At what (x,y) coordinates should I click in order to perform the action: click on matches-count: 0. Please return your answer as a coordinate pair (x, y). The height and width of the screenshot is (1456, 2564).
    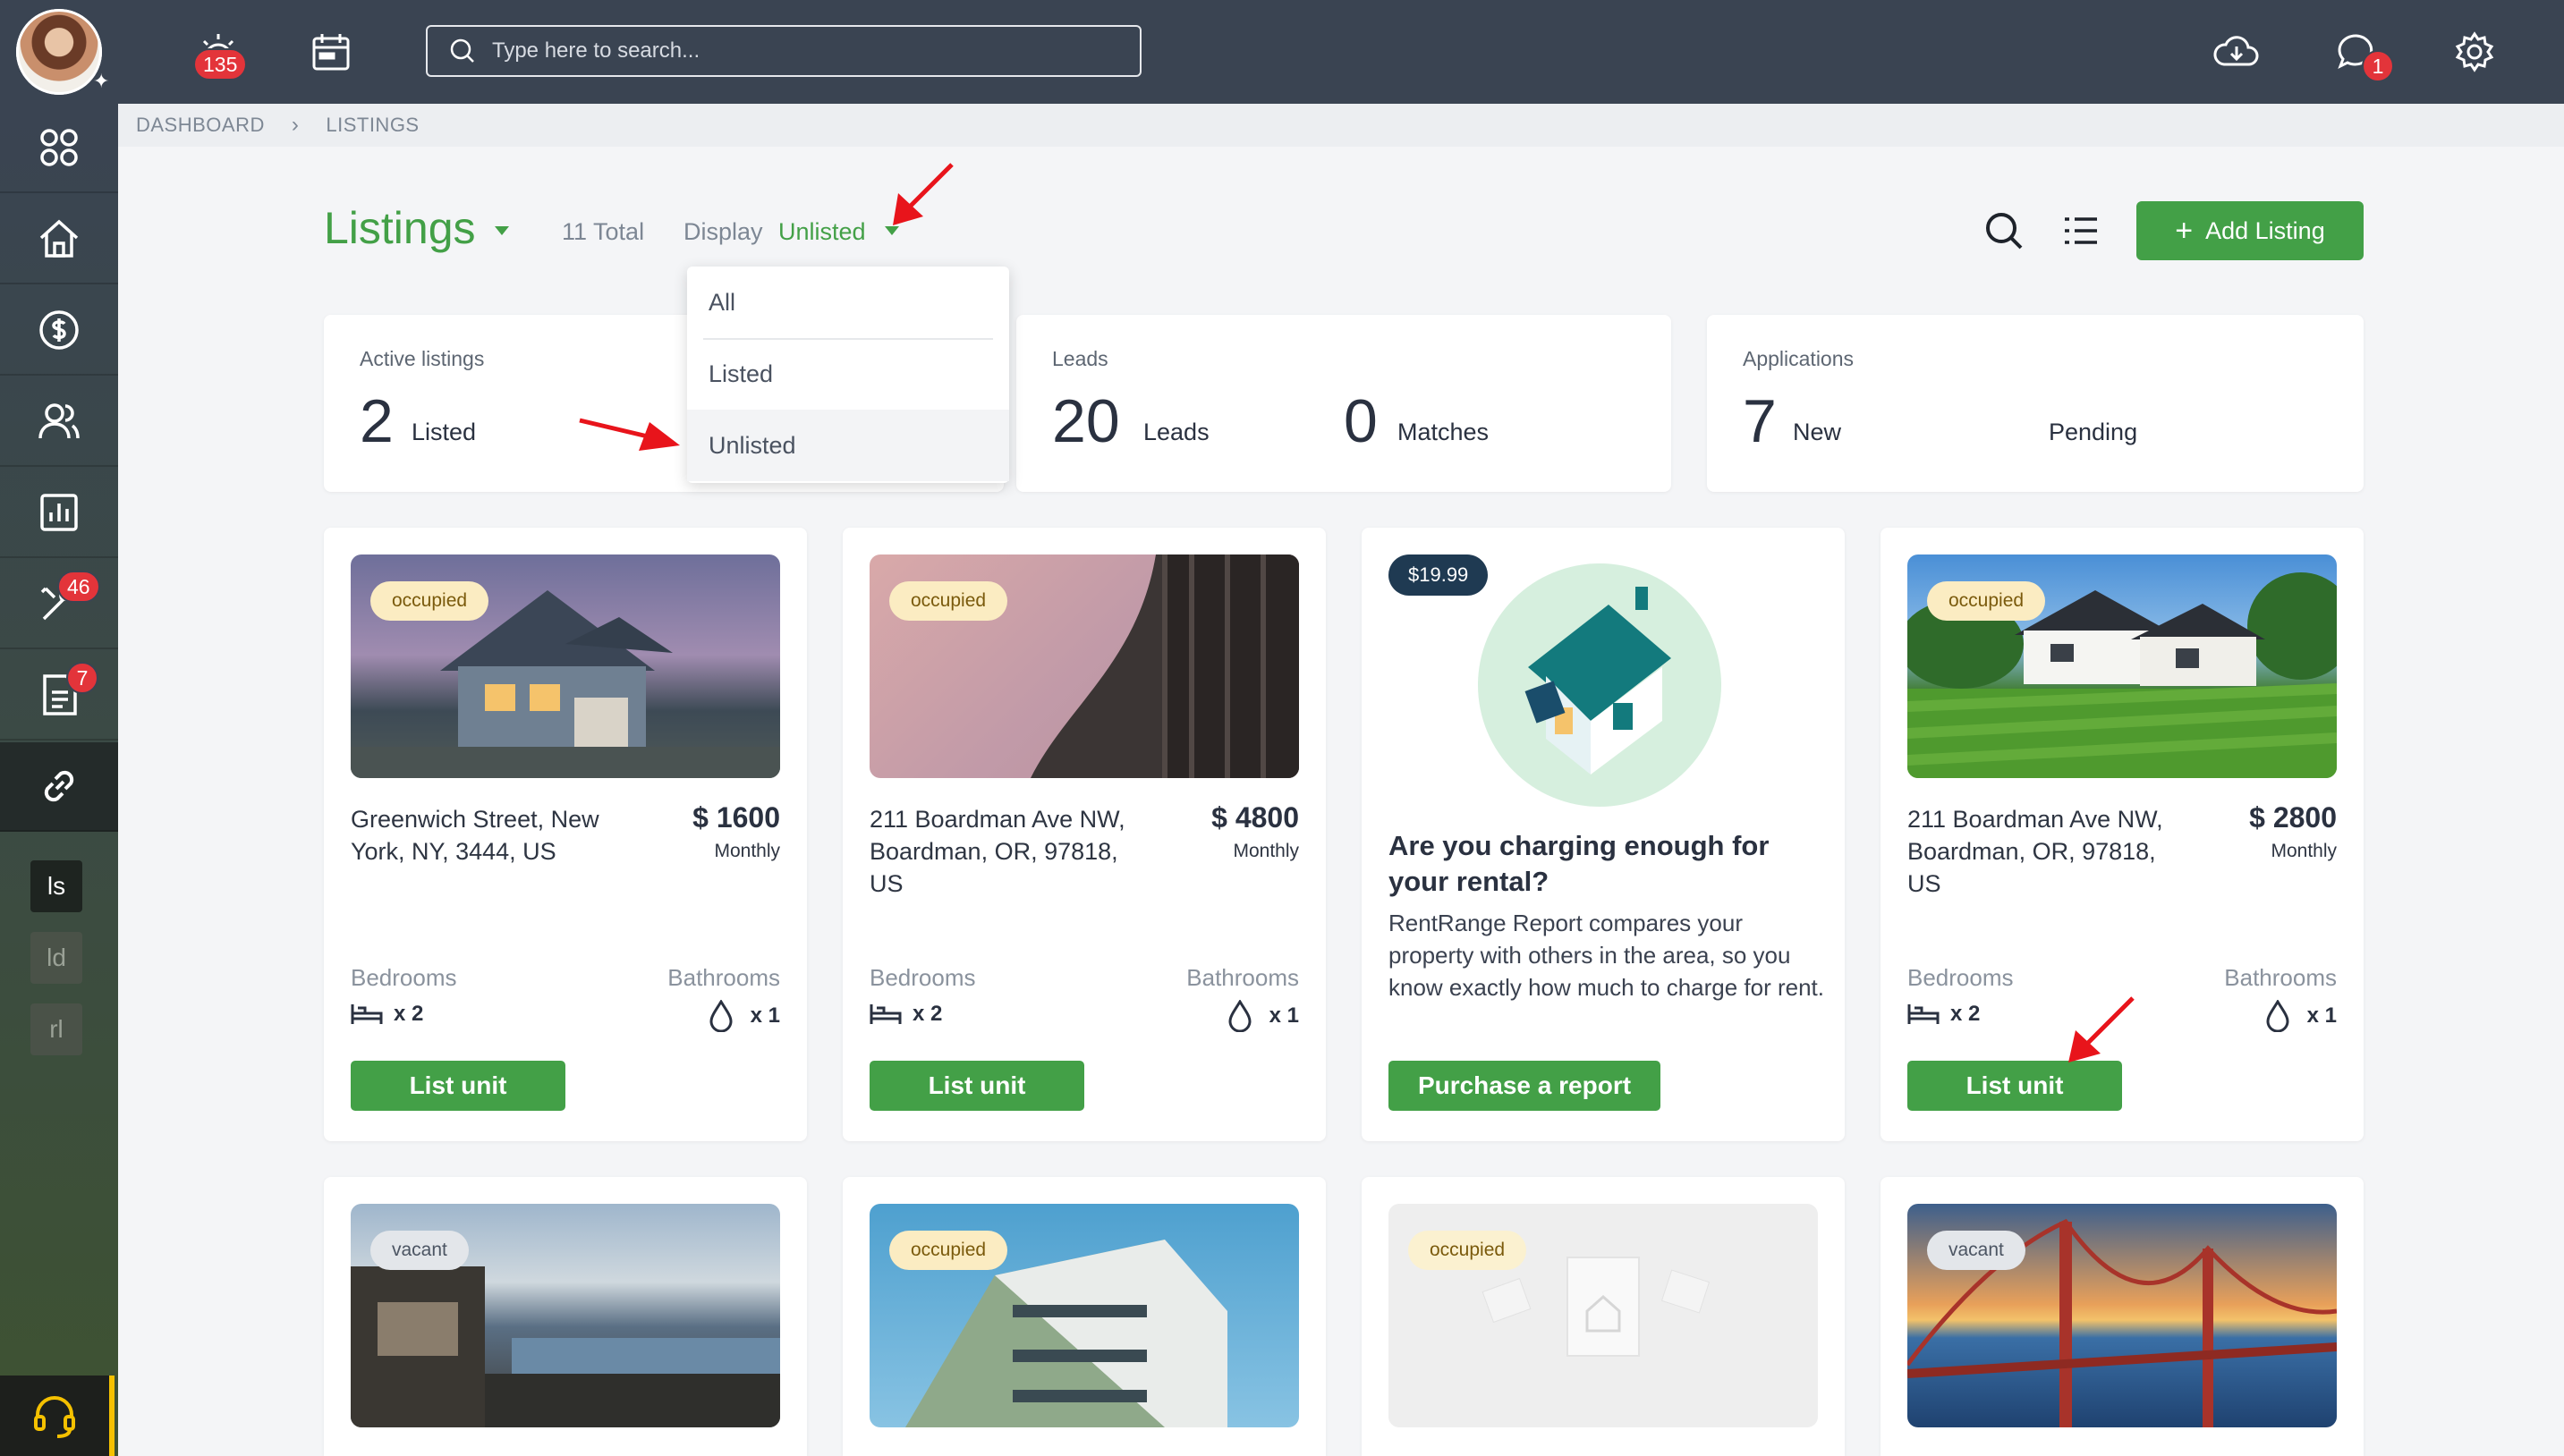
    Looking at the image, I should click on (1361, 421).